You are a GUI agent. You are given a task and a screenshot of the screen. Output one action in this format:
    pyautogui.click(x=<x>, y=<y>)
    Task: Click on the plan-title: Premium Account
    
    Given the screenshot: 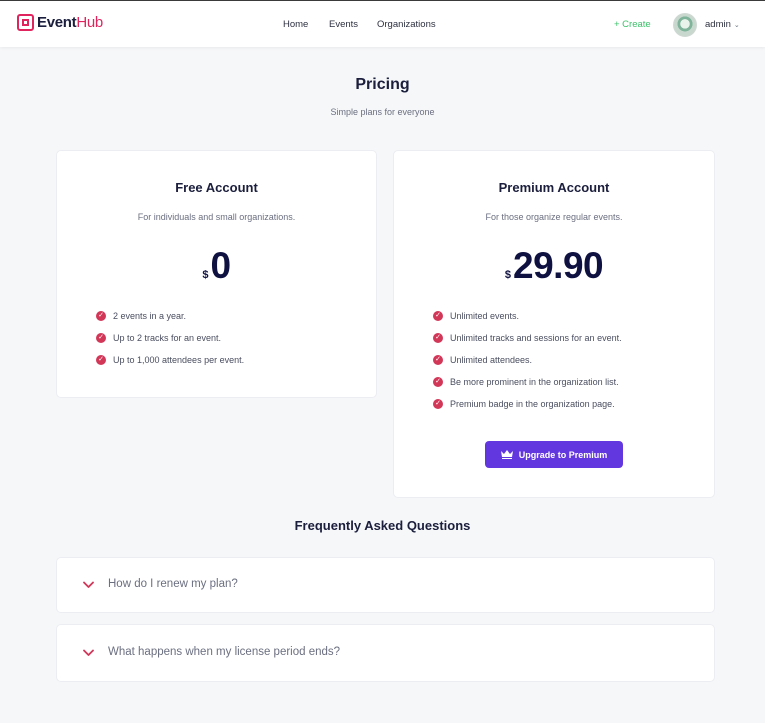 What is the action you would take?
    pyautogui.click(x=554, y=187)
    